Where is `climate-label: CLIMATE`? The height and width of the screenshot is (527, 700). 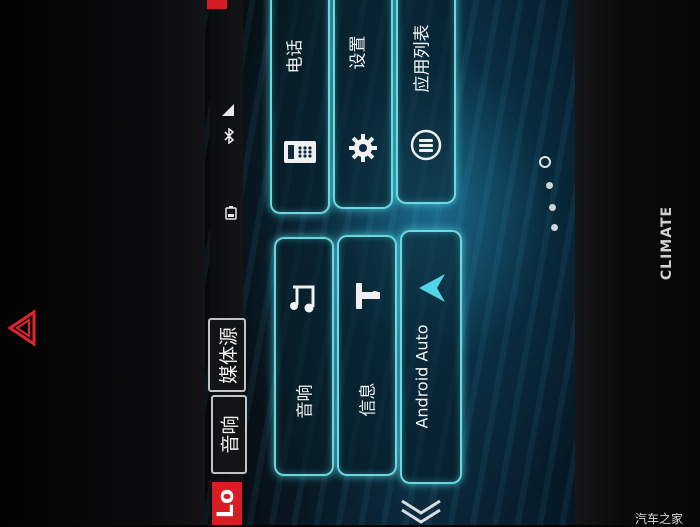 climate-label: CLIMATE is located at coordinates (667, 243).